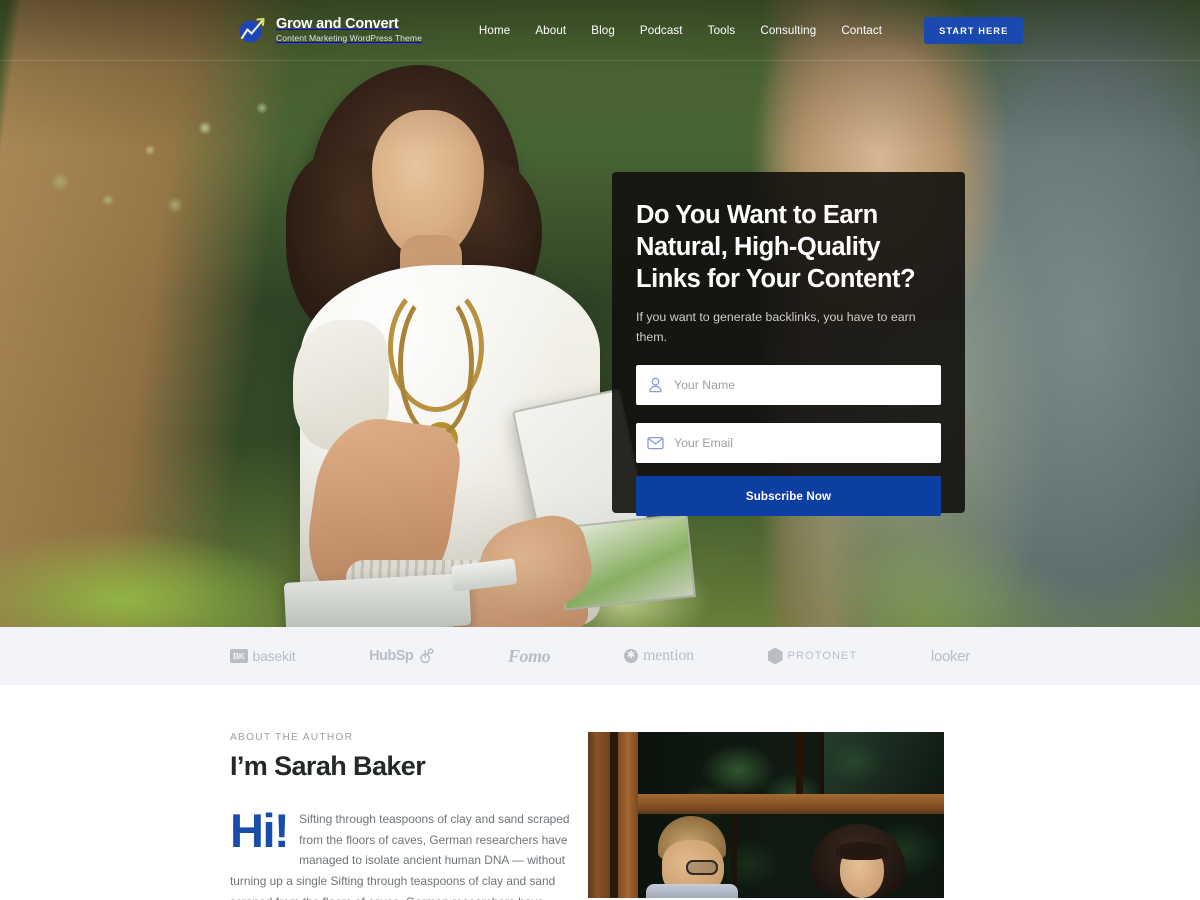 This screenshot has width=1200, height=900. Describe the element at coordinates (722, 30) in the screenshot. I see `nav-item-tools: Tools` at that location.